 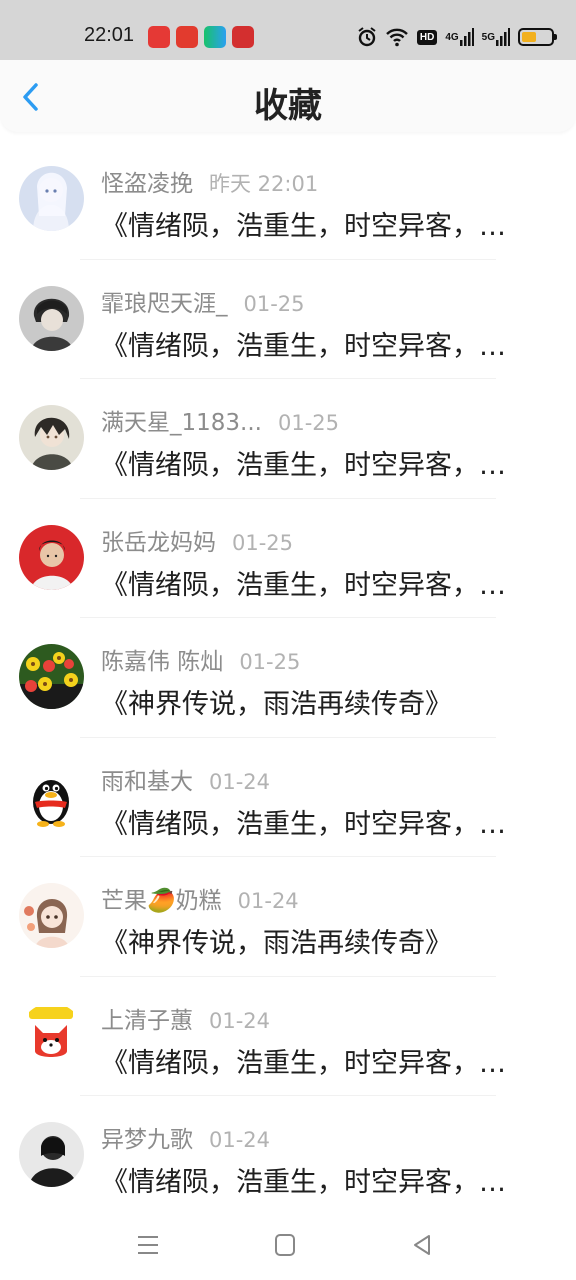 I want to click on item-meta: 陈嘉伟 陈灿 01-25, so click(x=201, y=659).